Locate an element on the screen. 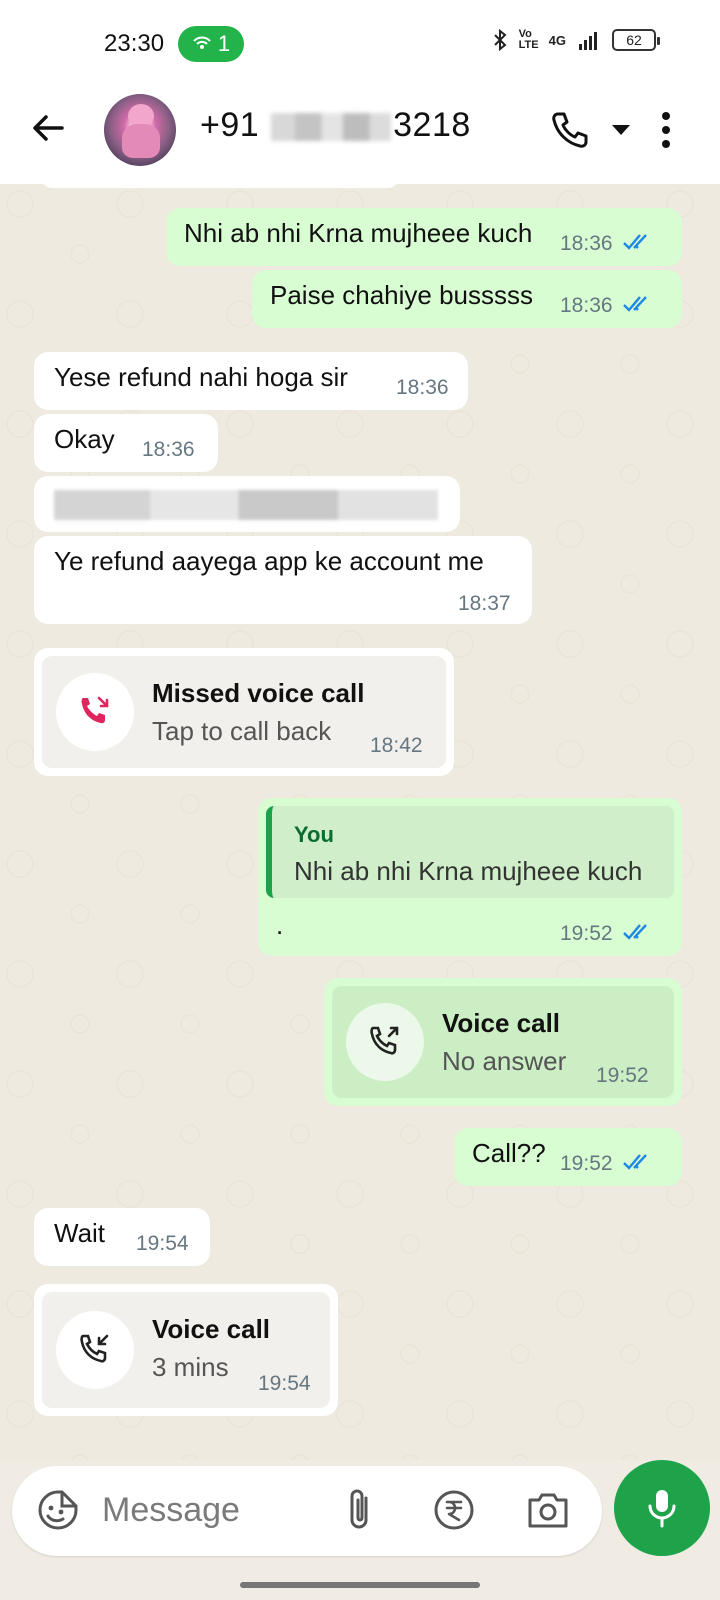 This screenshot has height=1600, width=720. outgoing-call-message: Voice call No answer 19:52 is located at coordinates (503, 1042).